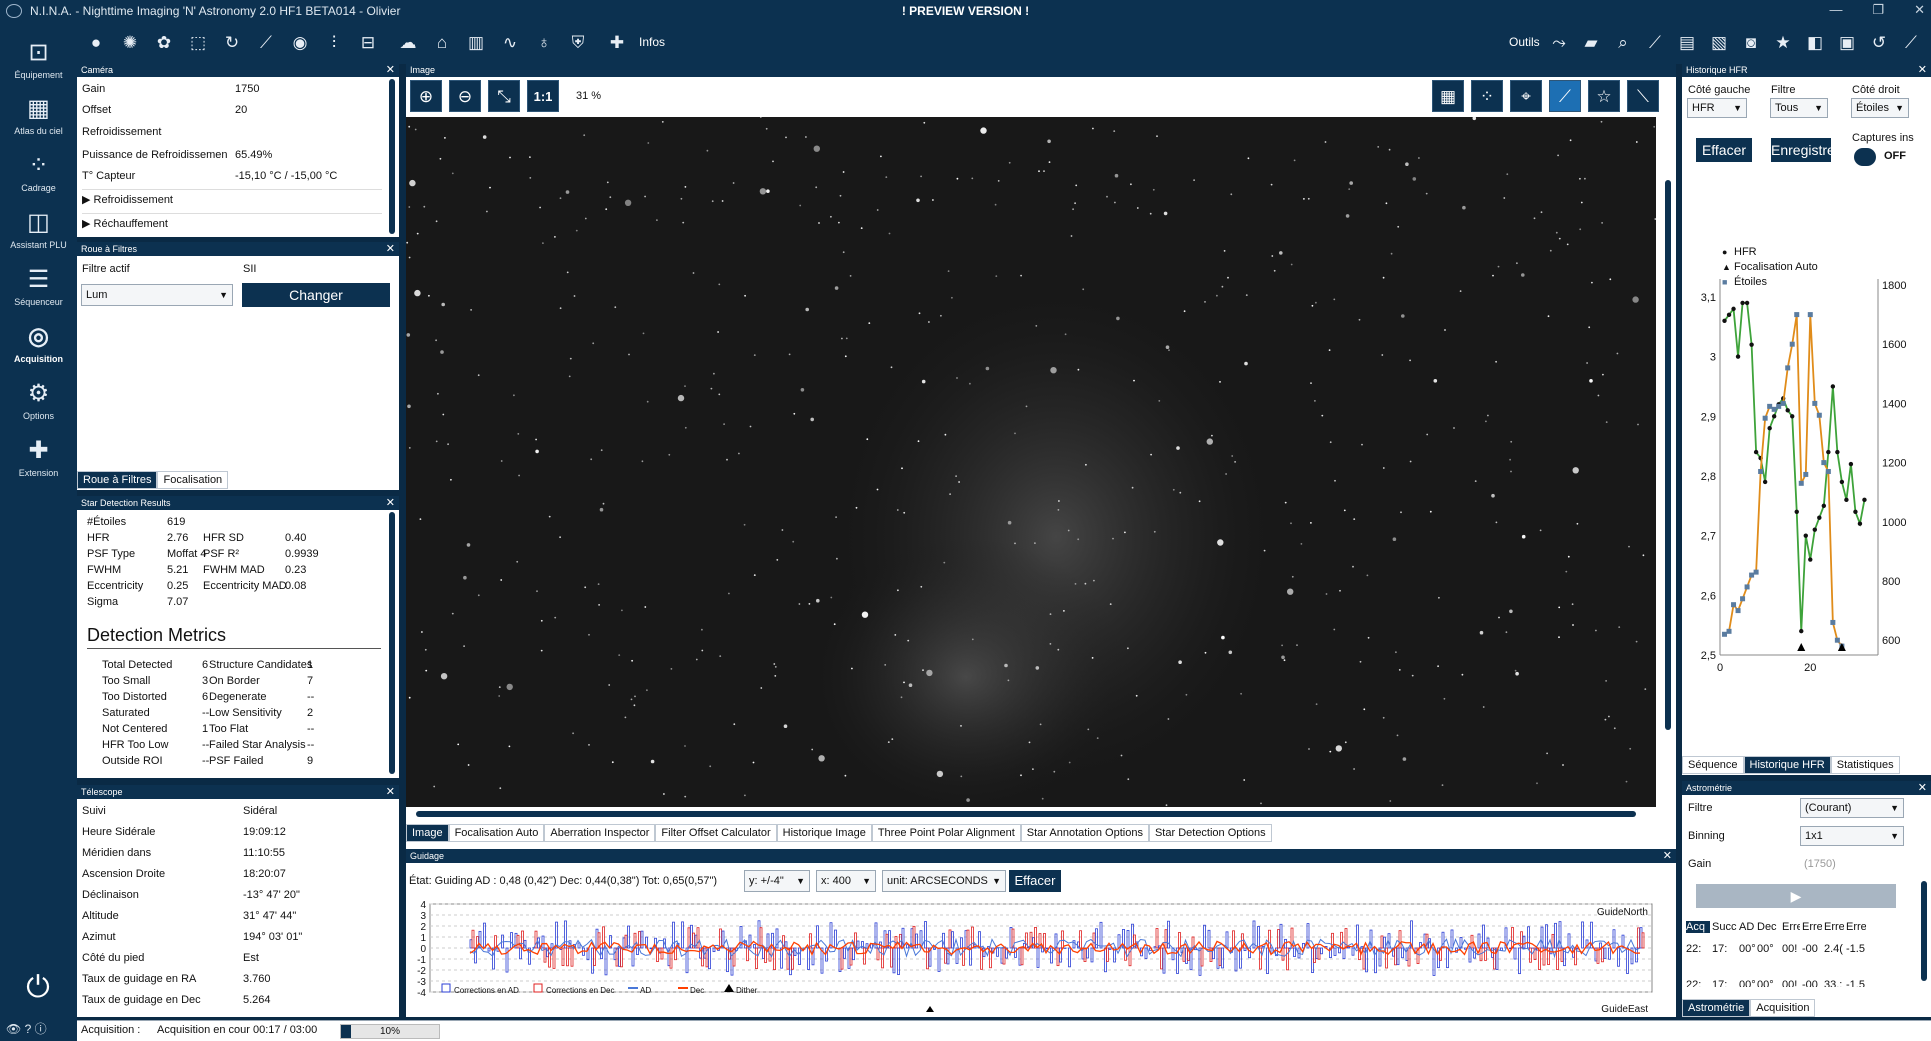  What do you see at coordinates (38, 348) in the screenshot?
I see `sidebar-item-acquisition: ◎ Acquisition` at bounding box center [38, 348].